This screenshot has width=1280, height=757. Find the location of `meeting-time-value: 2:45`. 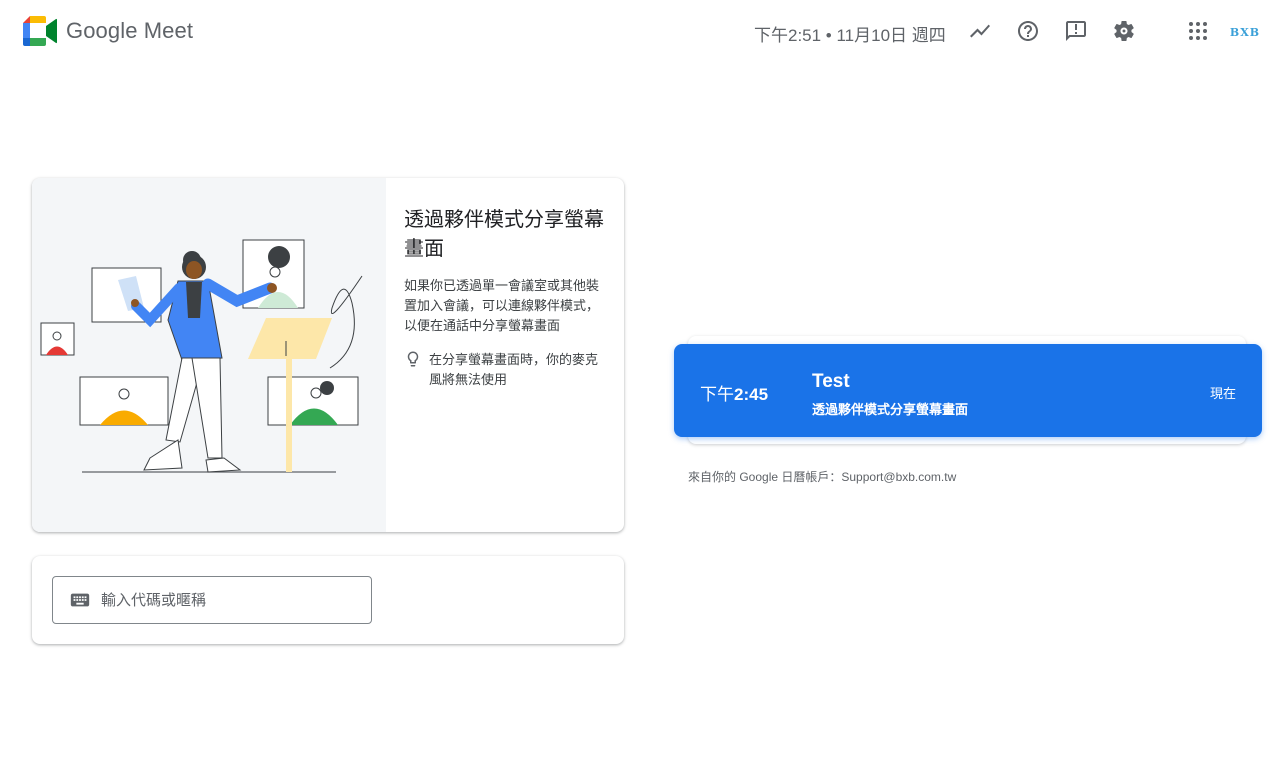

meeting-time-value: 2:45 is located at coordinates (751, 394).